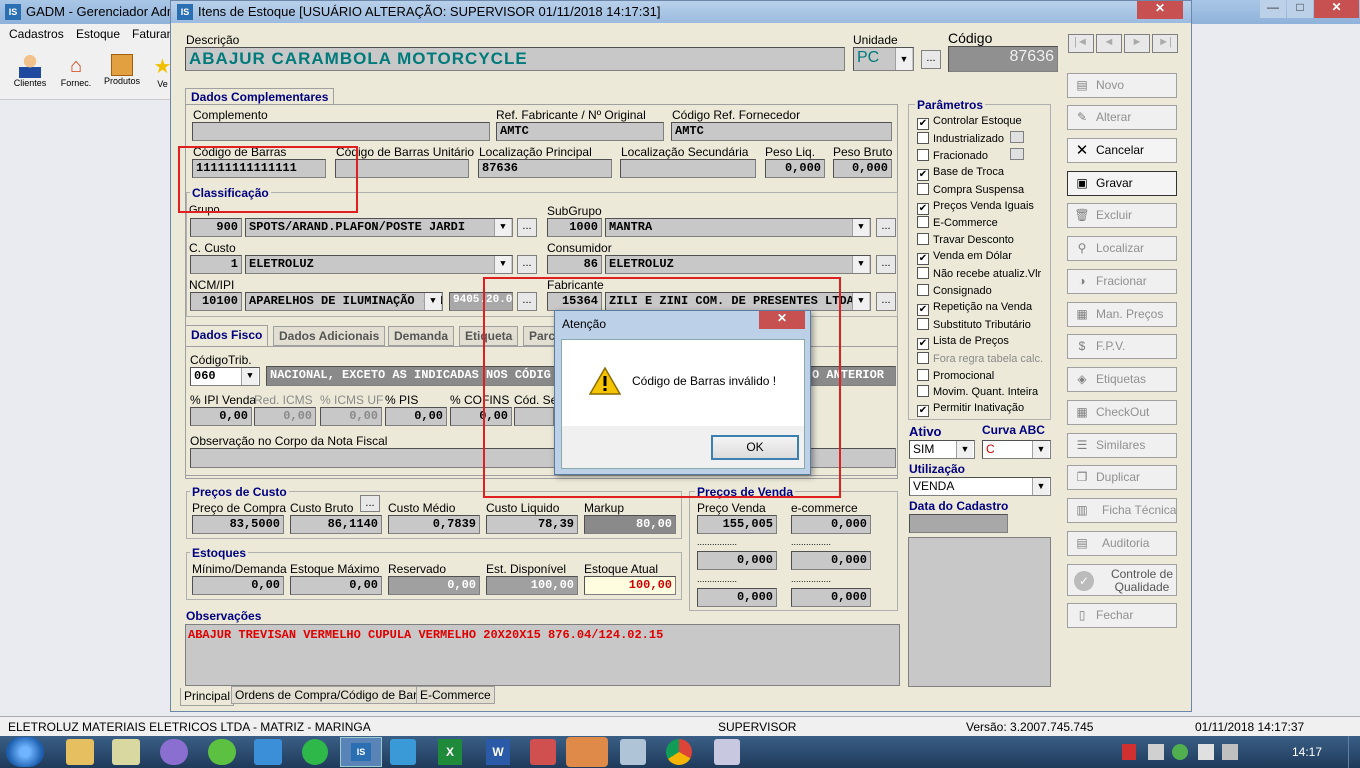 This screenshot has width=1360, height=768. I want to click on param-checkbox: ✔ Preços Venda Iguais, so click(975, 208).